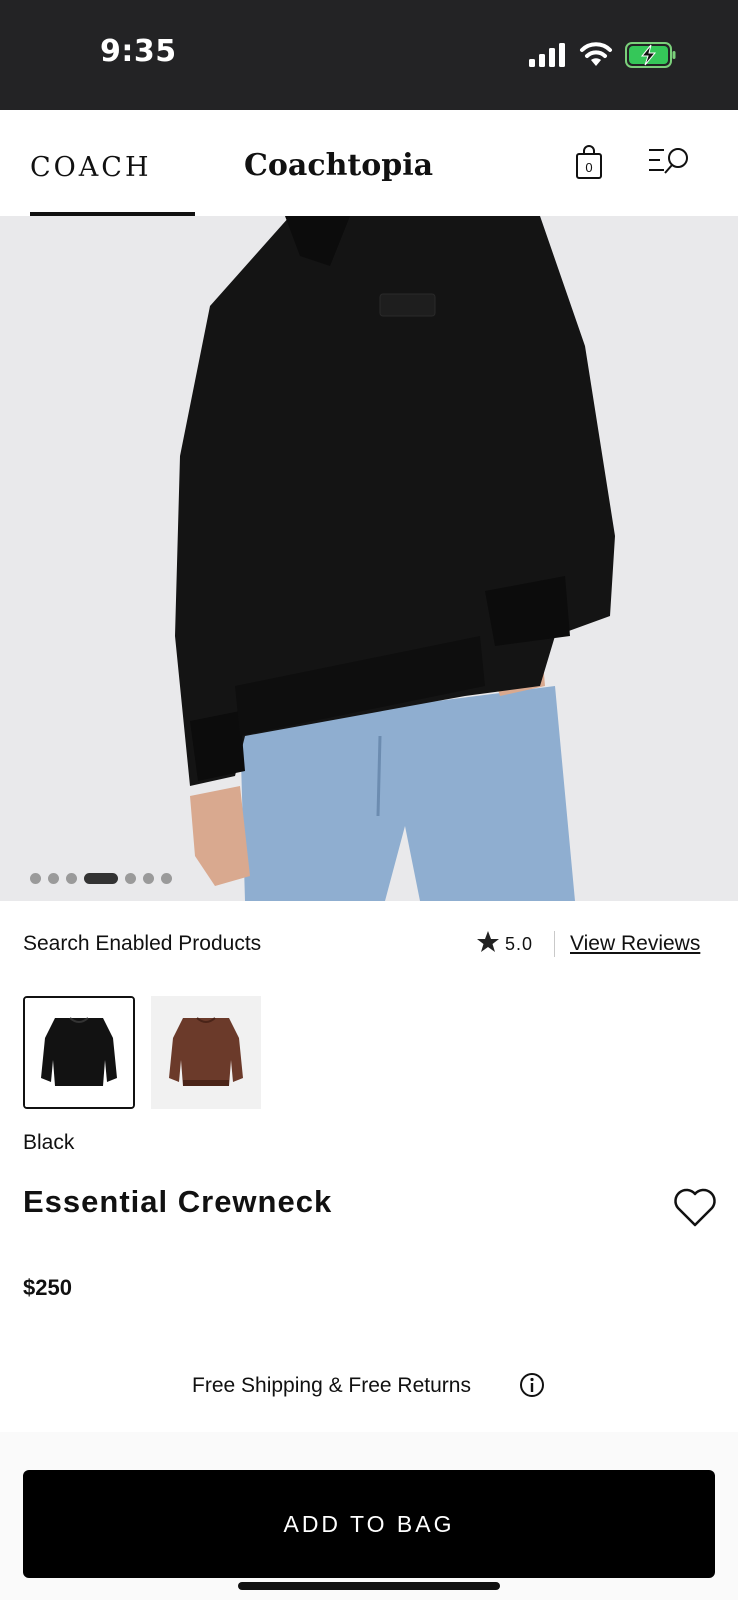 The width and height of the screenshot is (738, 1600). What do you see at coordinates (532, 1385) in the screenshot?
I see `info-icon` at bounding box center [532, 1385].